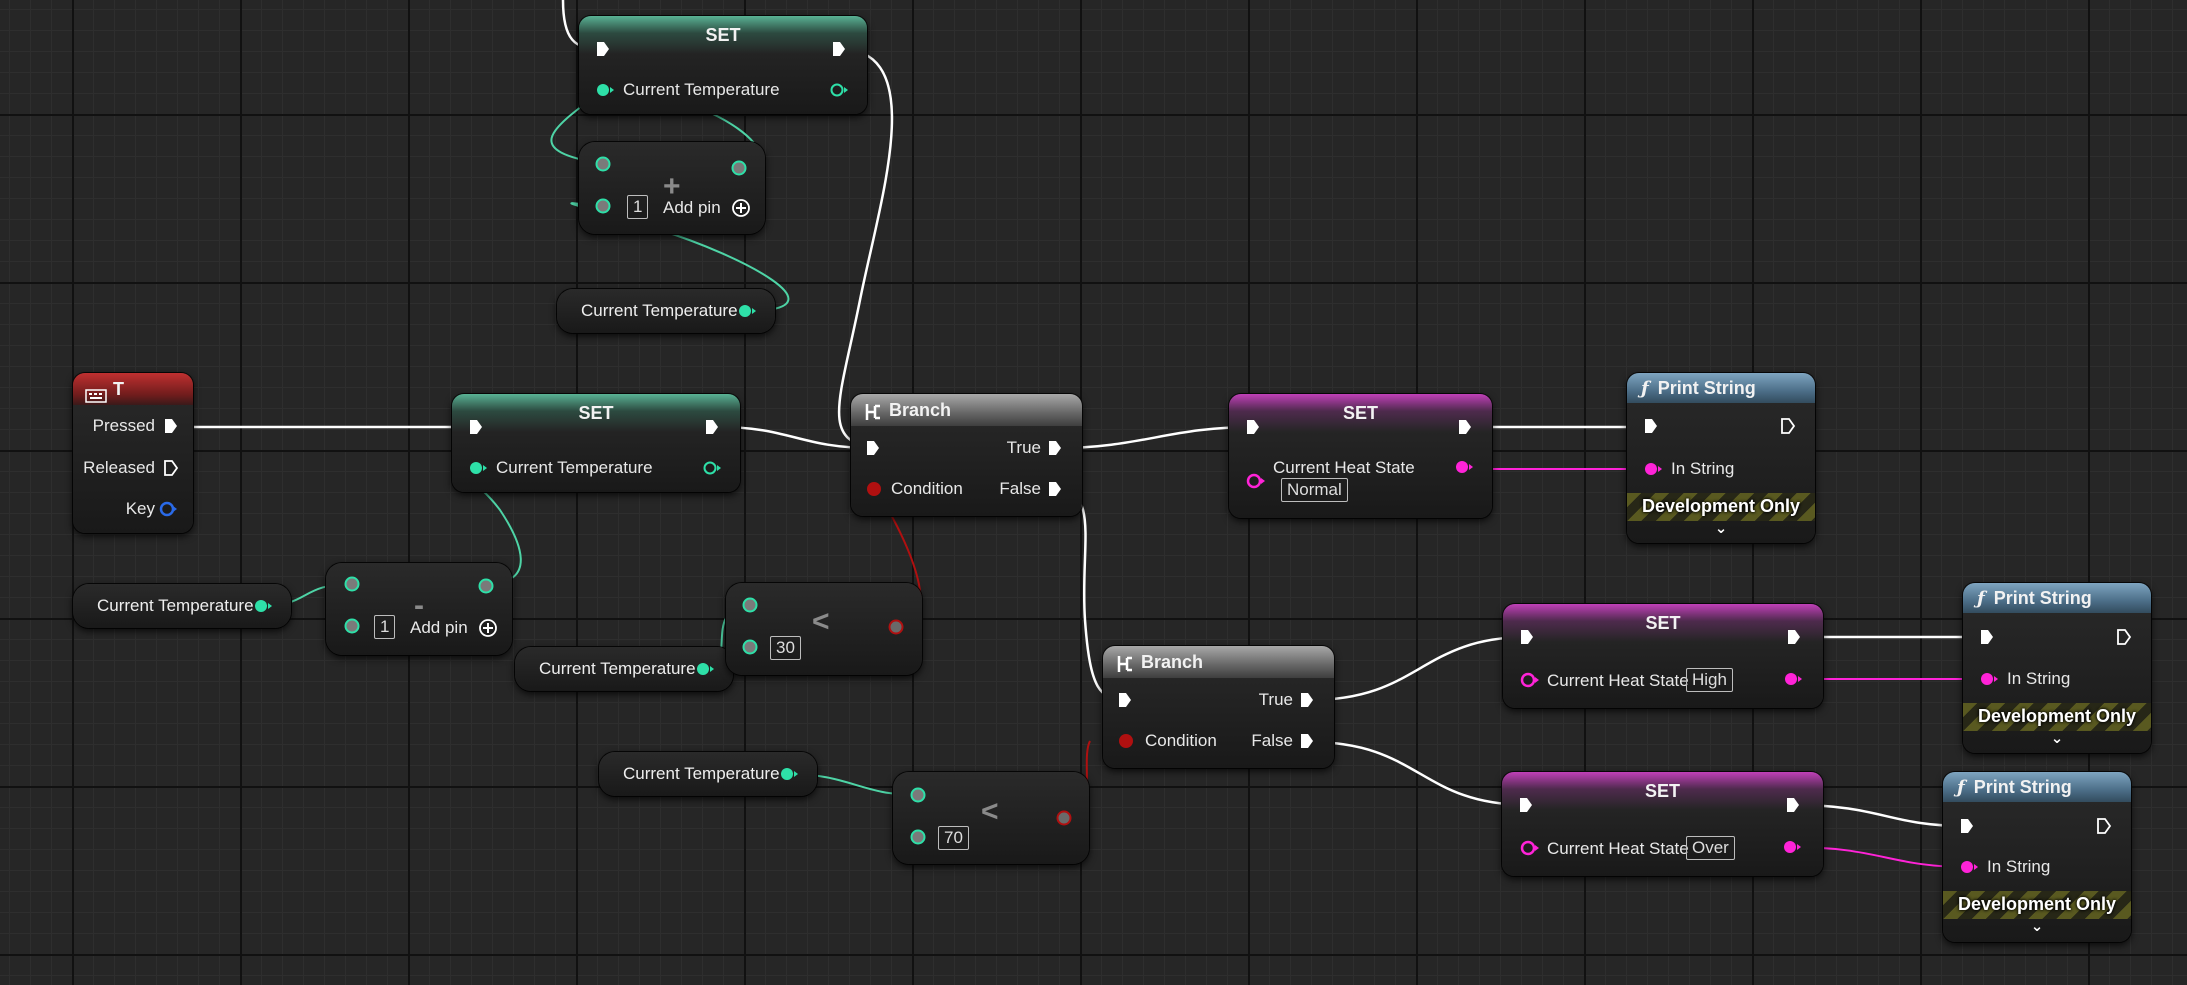 This screenshot has height=985, width=2187. Describe the element at coordinates (2057, 717) in the screenshot. I see `development-only-banner: Development Only` at that location.